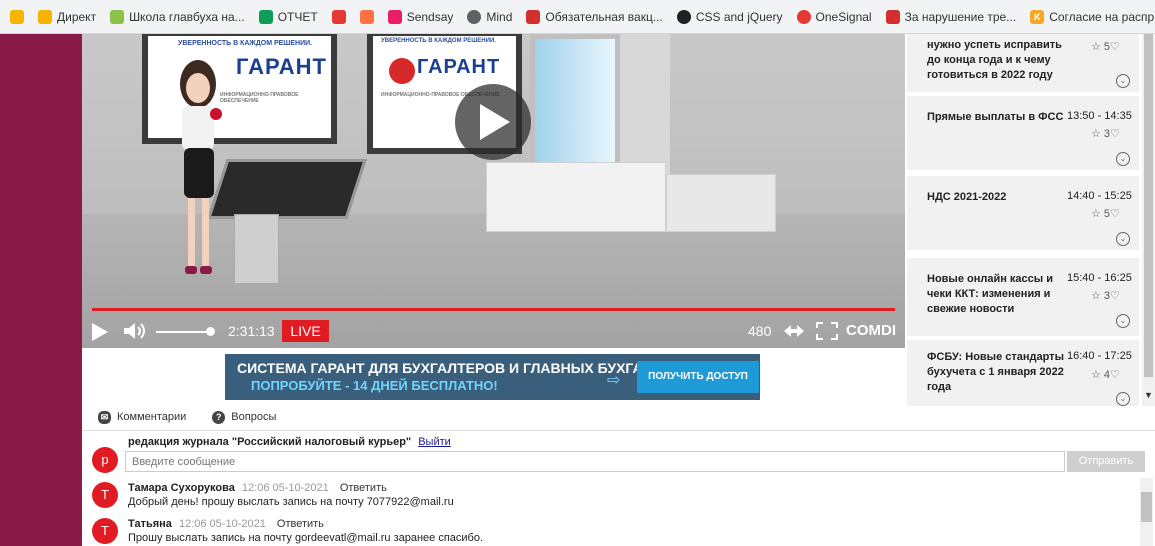  Describe the element at coordinates (41, 290) in the screenshot. I see `left-accent-stripe` at that location.